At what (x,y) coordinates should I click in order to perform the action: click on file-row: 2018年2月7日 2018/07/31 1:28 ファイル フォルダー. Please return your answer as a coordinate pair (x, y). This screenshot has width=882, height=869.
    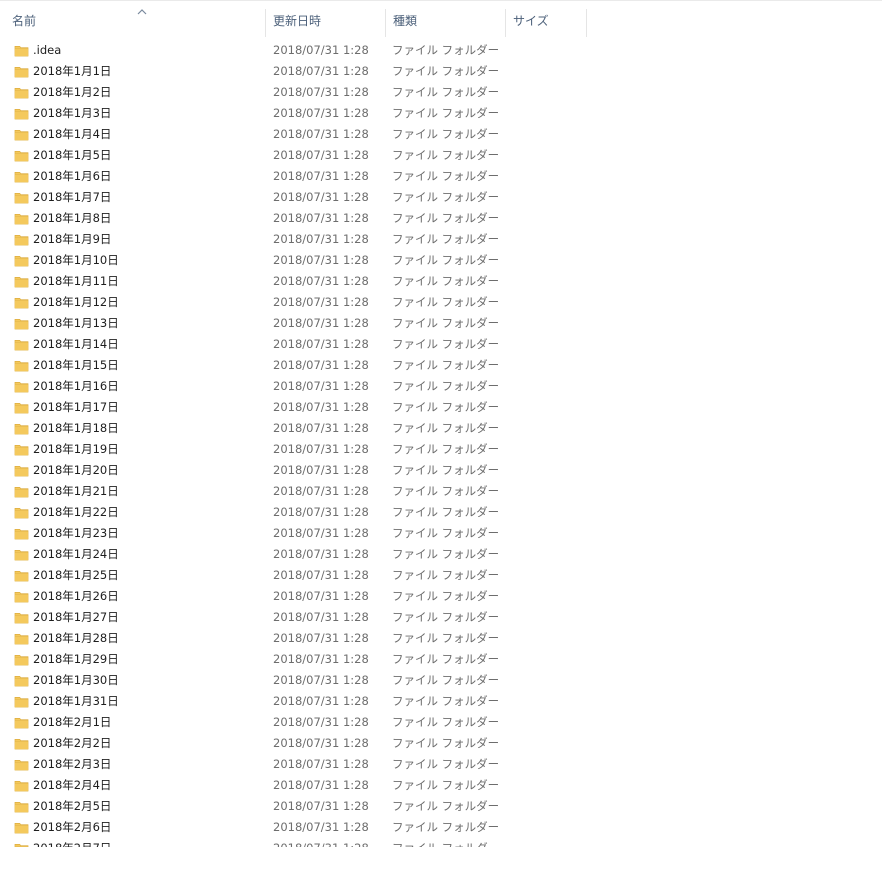
    Looking at the image, I should click on (300, 842).